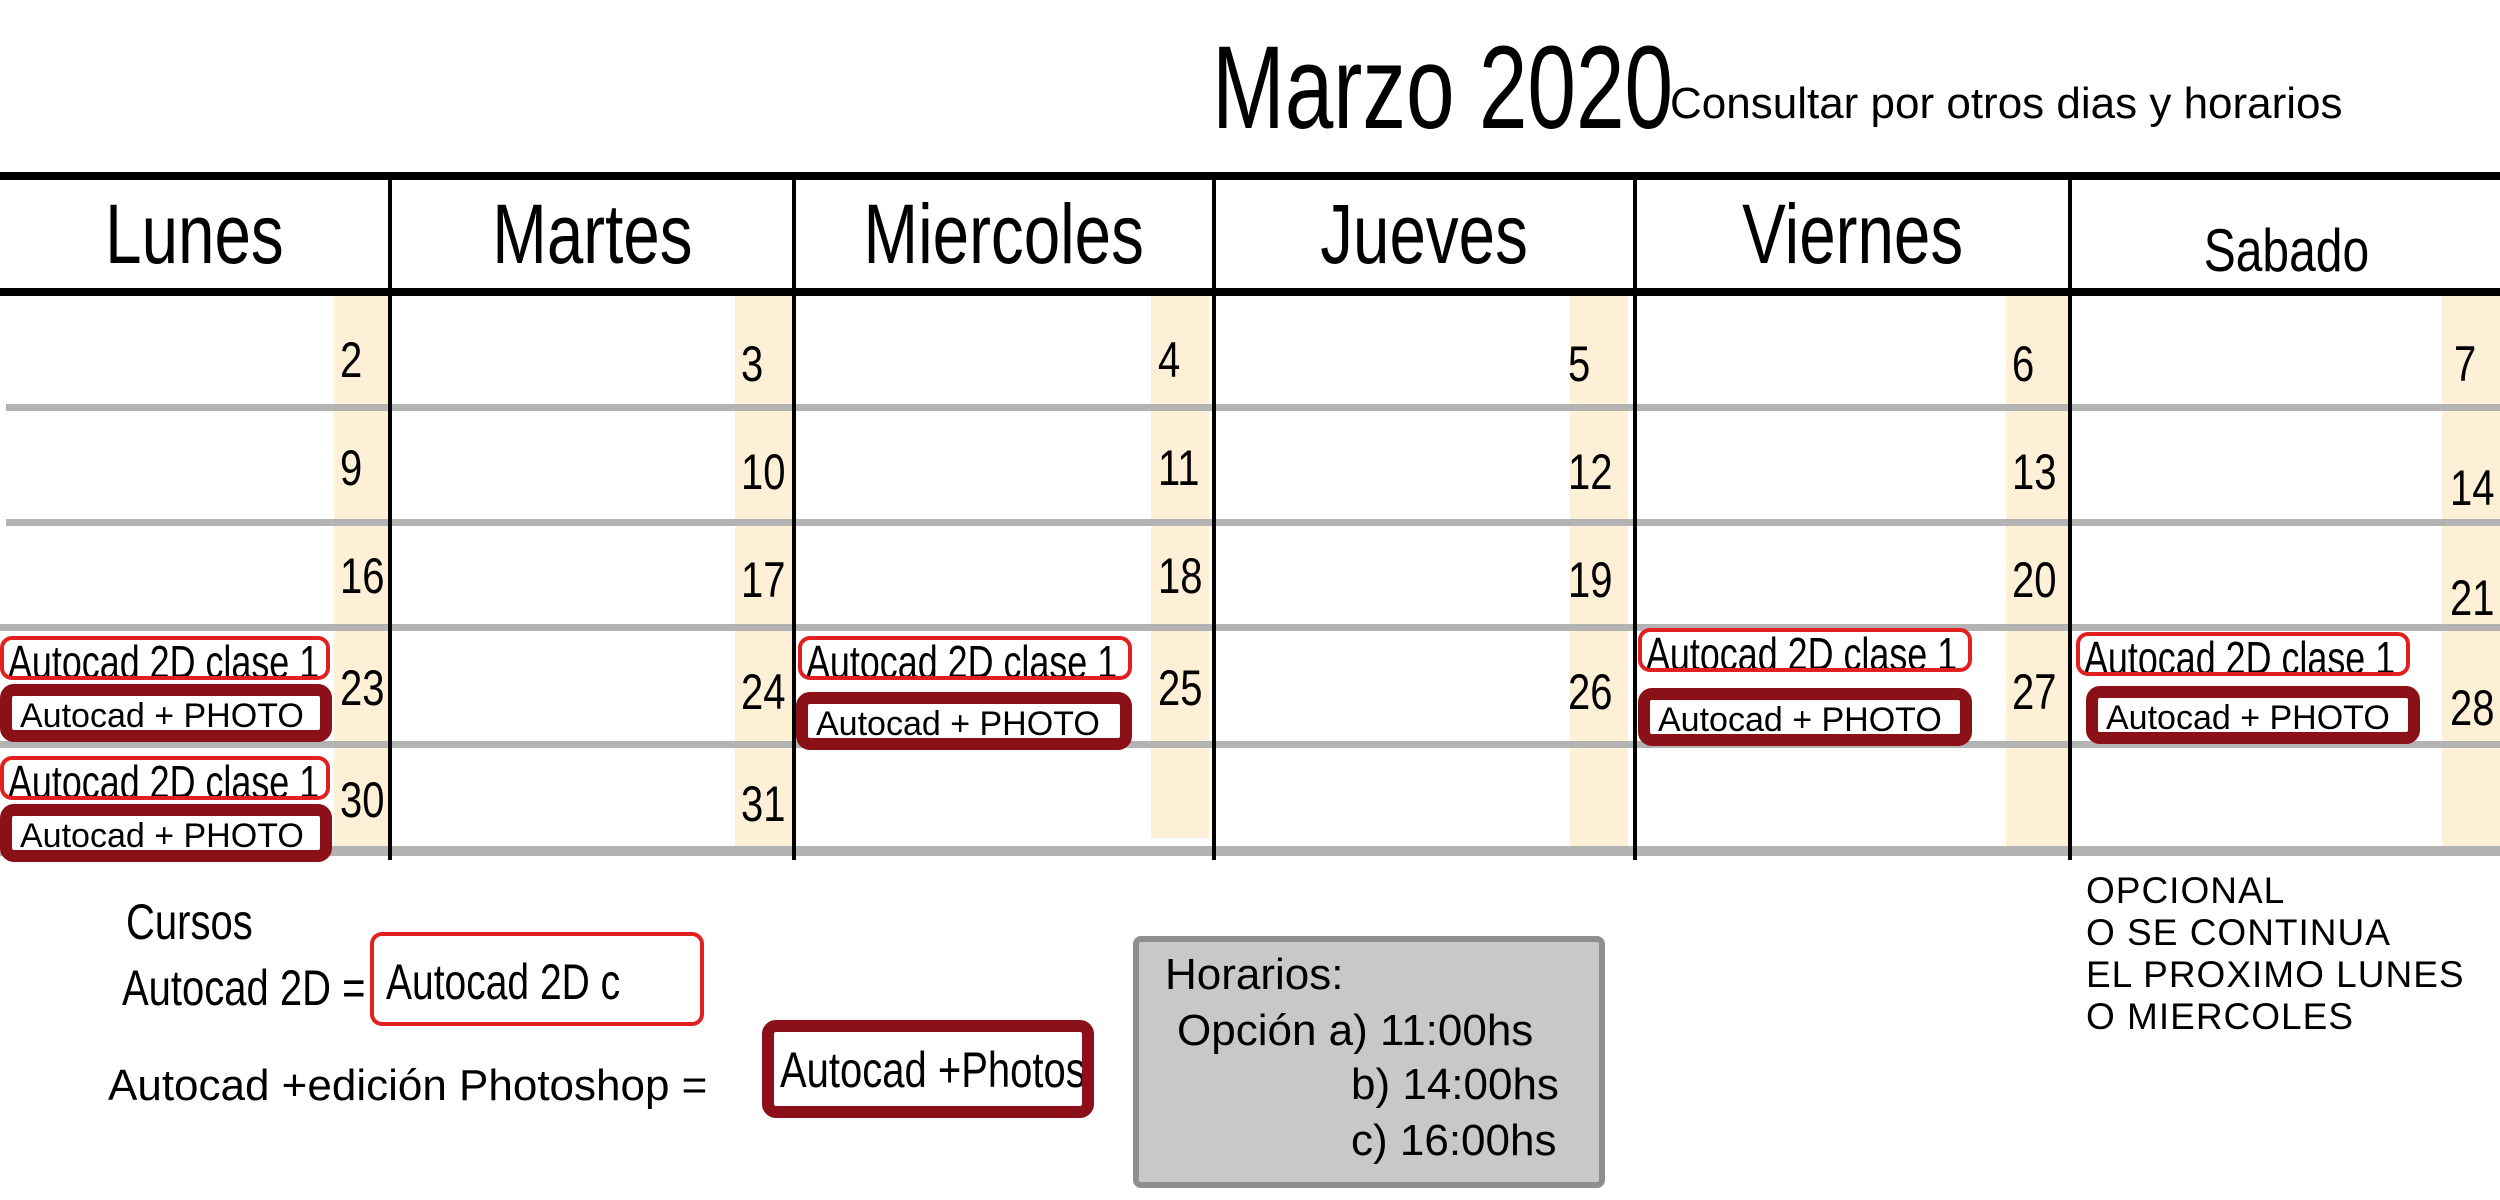  I want to click on day-number: 3, so click(752, 364).